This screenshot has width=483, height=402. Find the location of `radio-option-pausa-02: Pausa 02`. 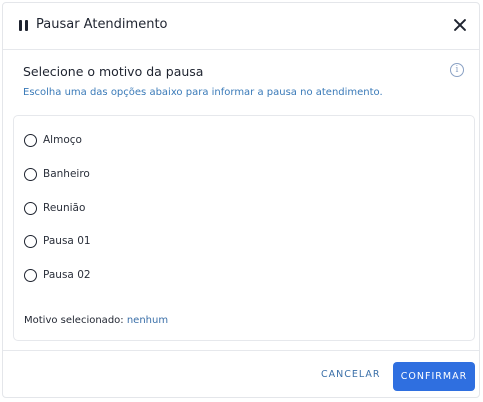

radio-option-pausa-02: Pausa 02 is located at coordinates (57, 275).